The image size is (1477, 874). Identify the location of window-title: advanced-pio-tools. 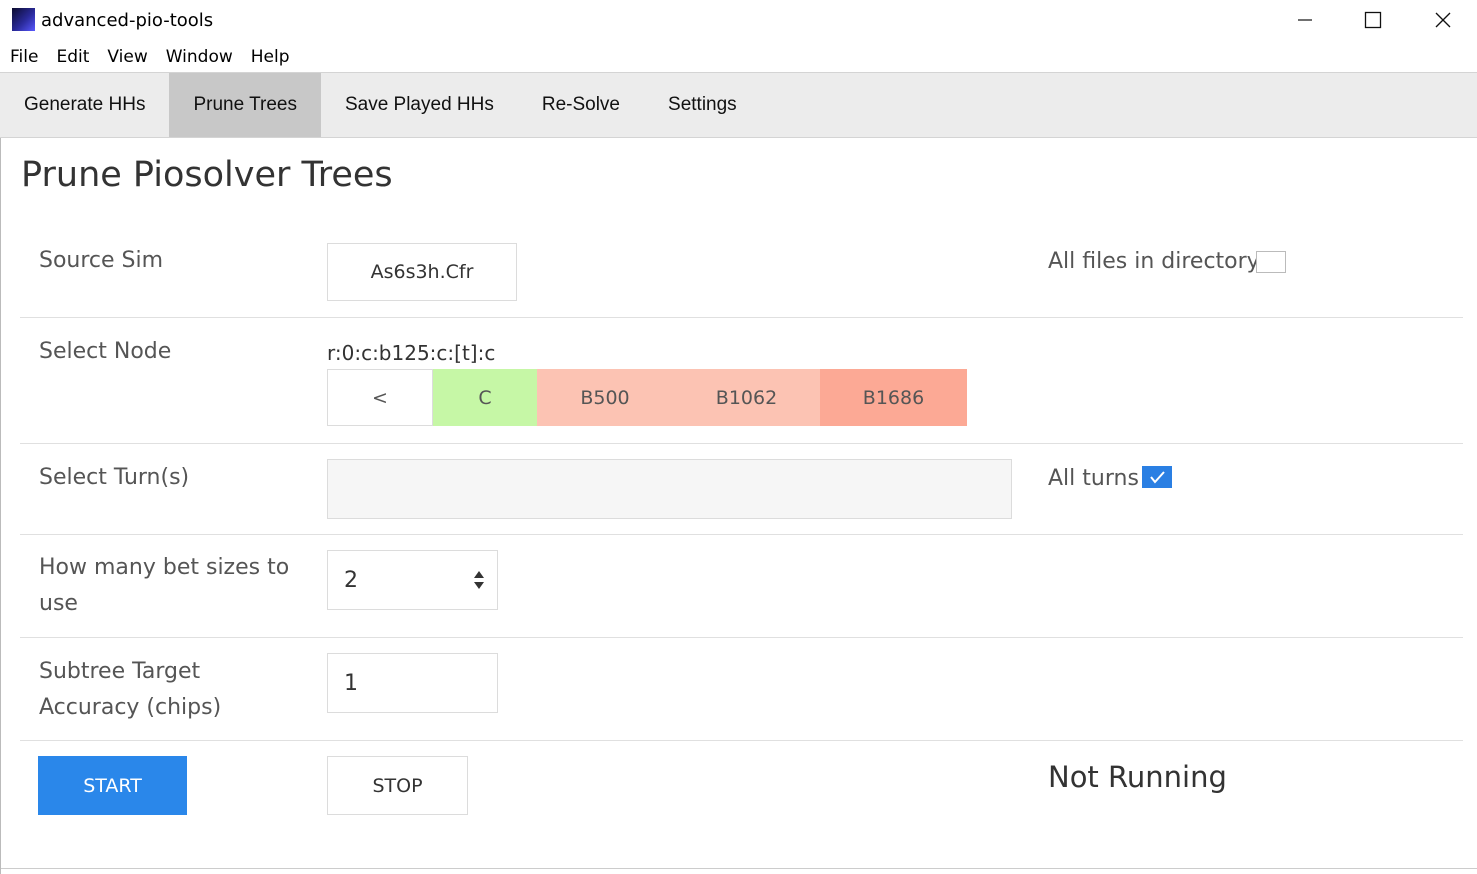
(127, 20).